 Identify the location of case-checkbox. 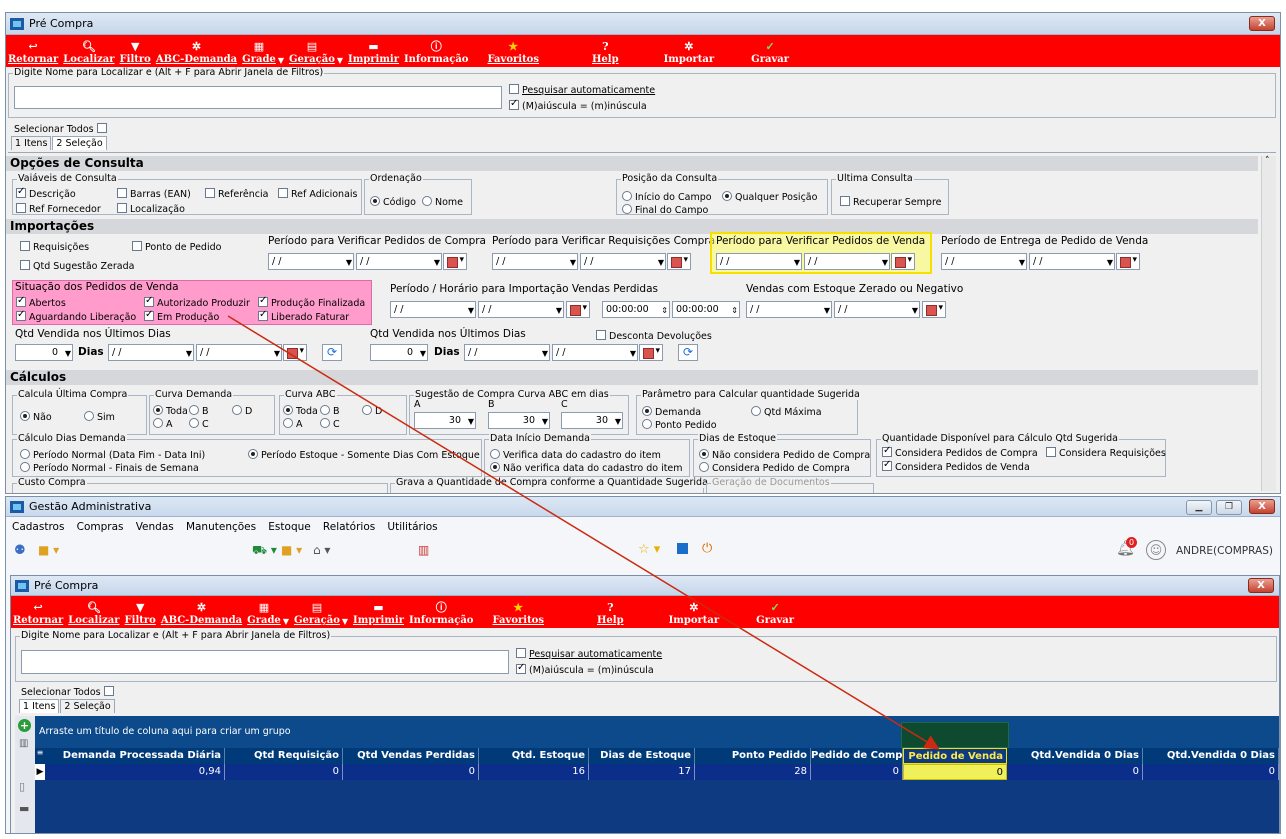
(521, 668).